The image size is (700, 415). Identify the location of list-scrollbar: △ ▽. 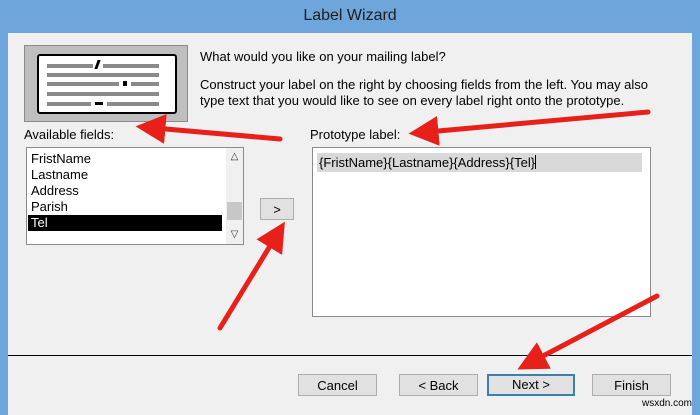
(234, 196).